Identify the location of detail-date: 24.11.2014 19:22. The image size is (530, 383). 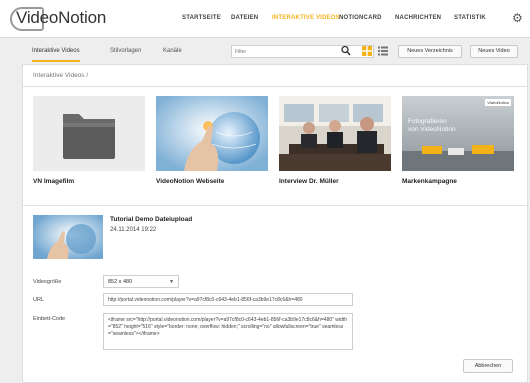
(133, 230).